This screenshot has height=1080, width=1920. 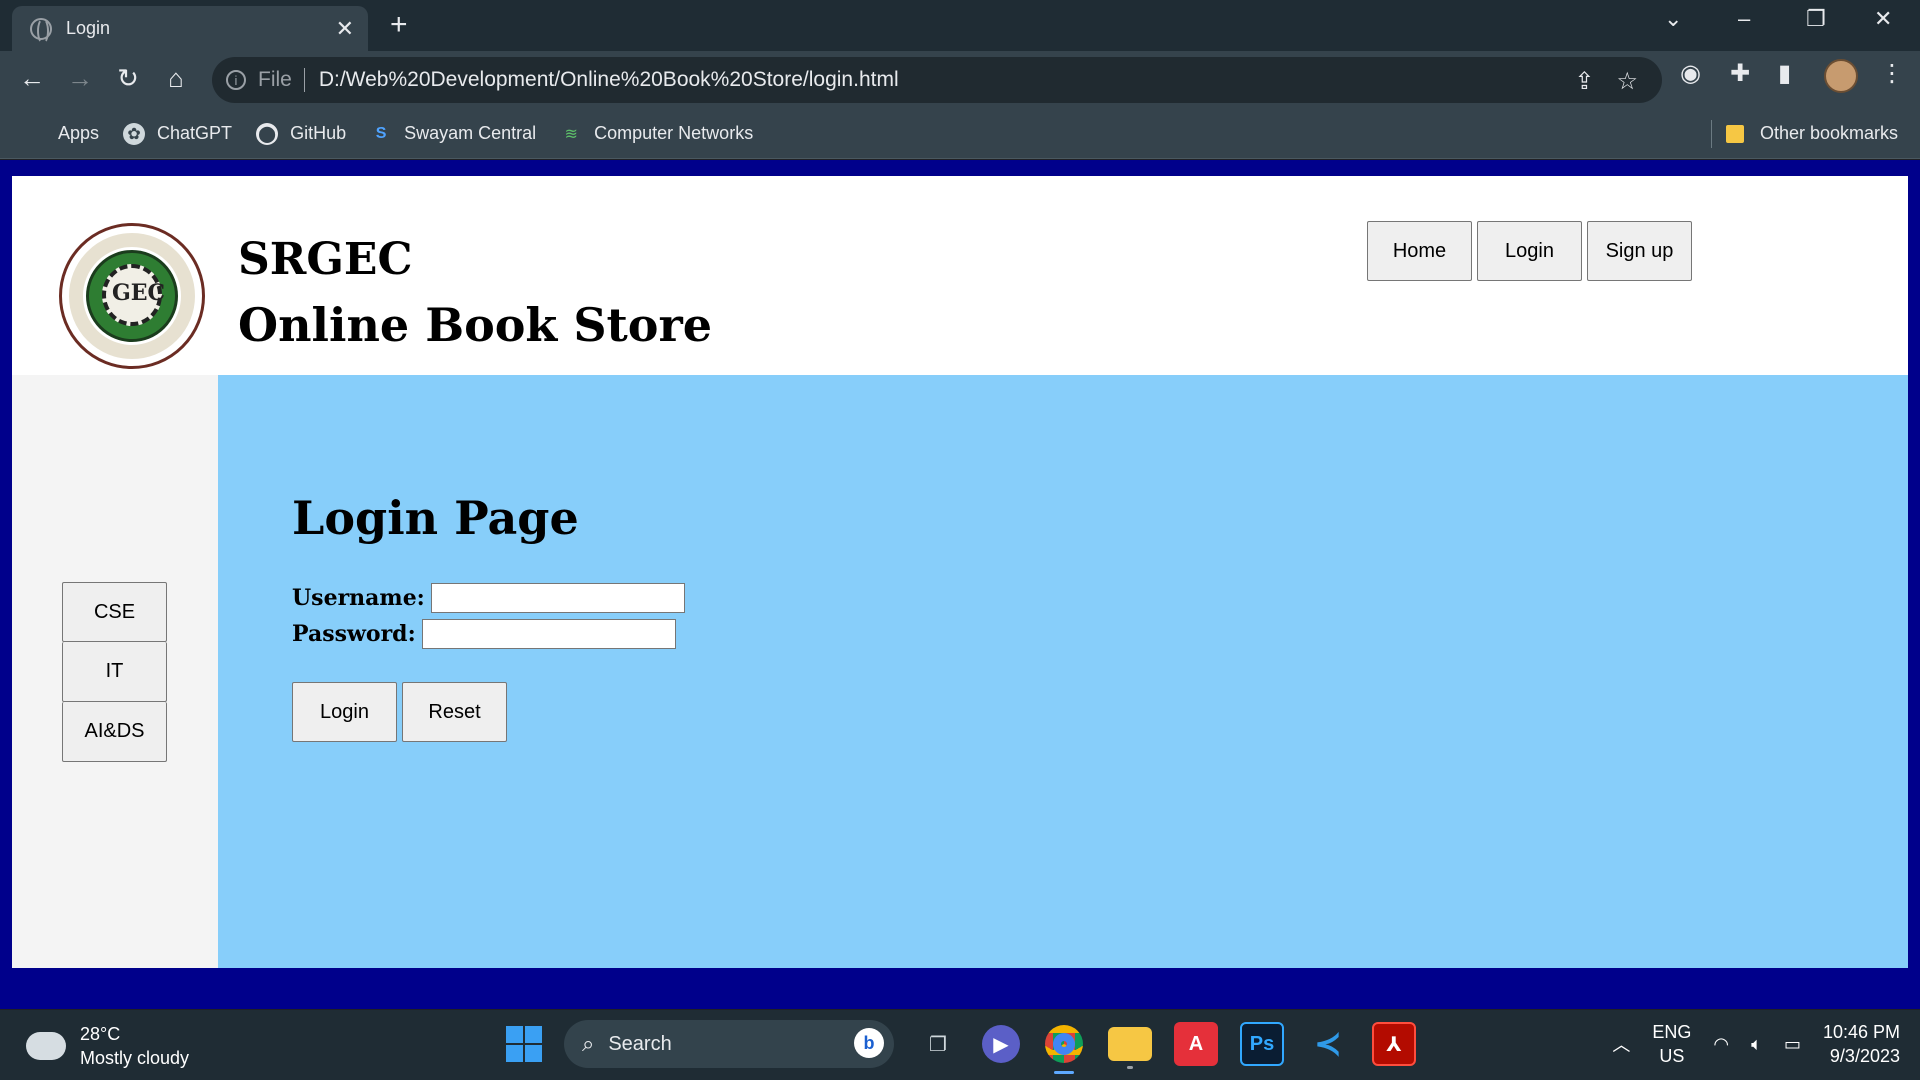 I want to click on department-menu: CSE IT AI&DS, so click(x=114, y=672).